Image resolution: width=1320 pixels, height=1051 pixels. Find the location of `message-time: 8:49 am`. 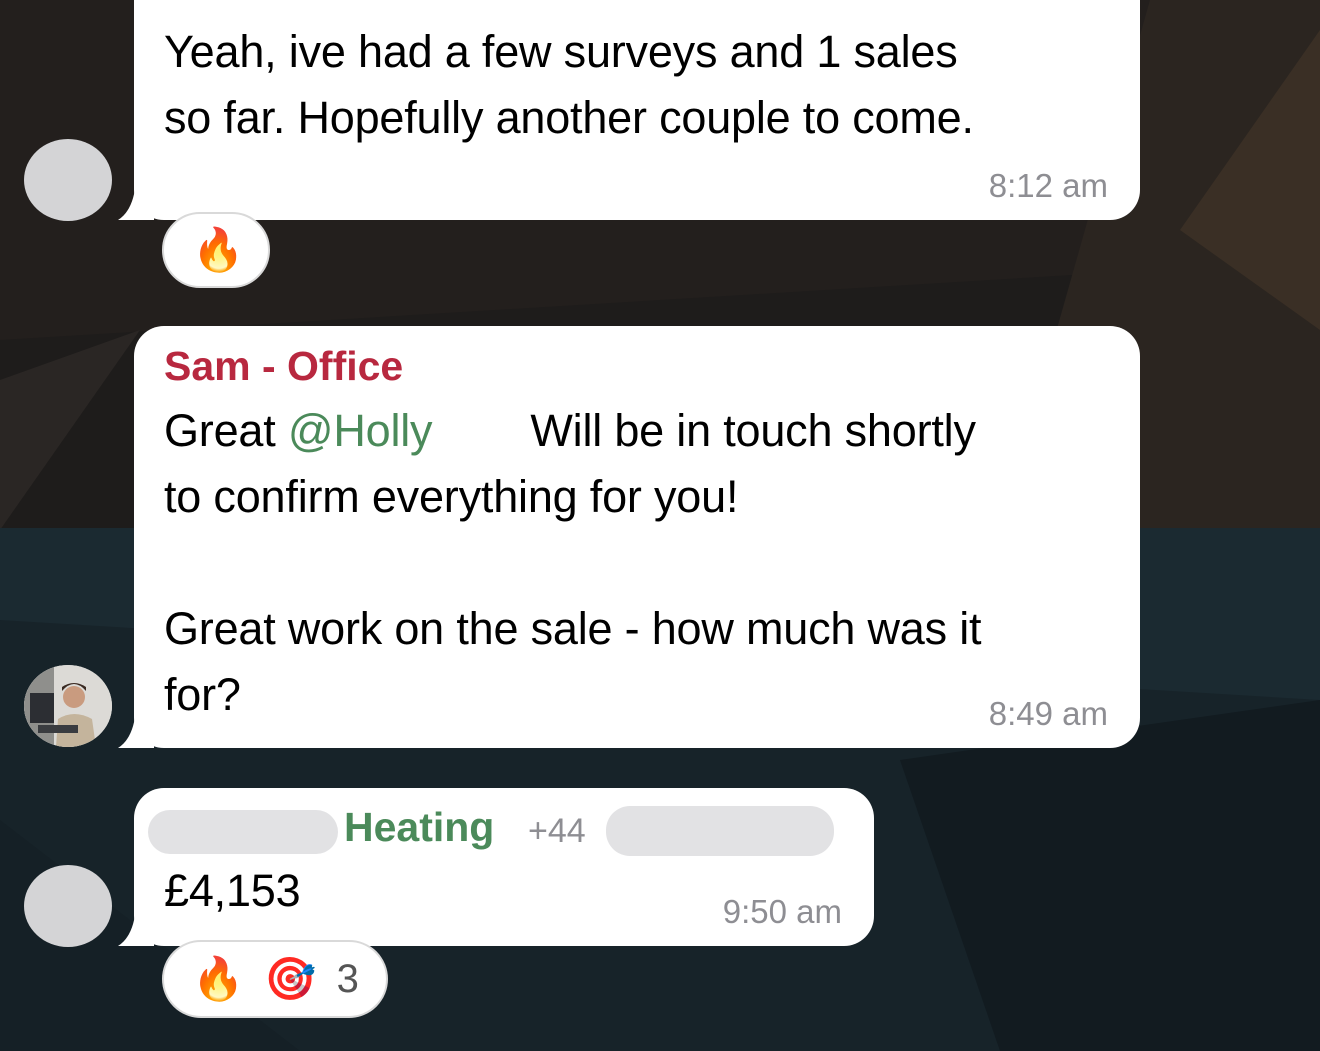

message-time: 8:49 am is located at coordinates (1048, 713).